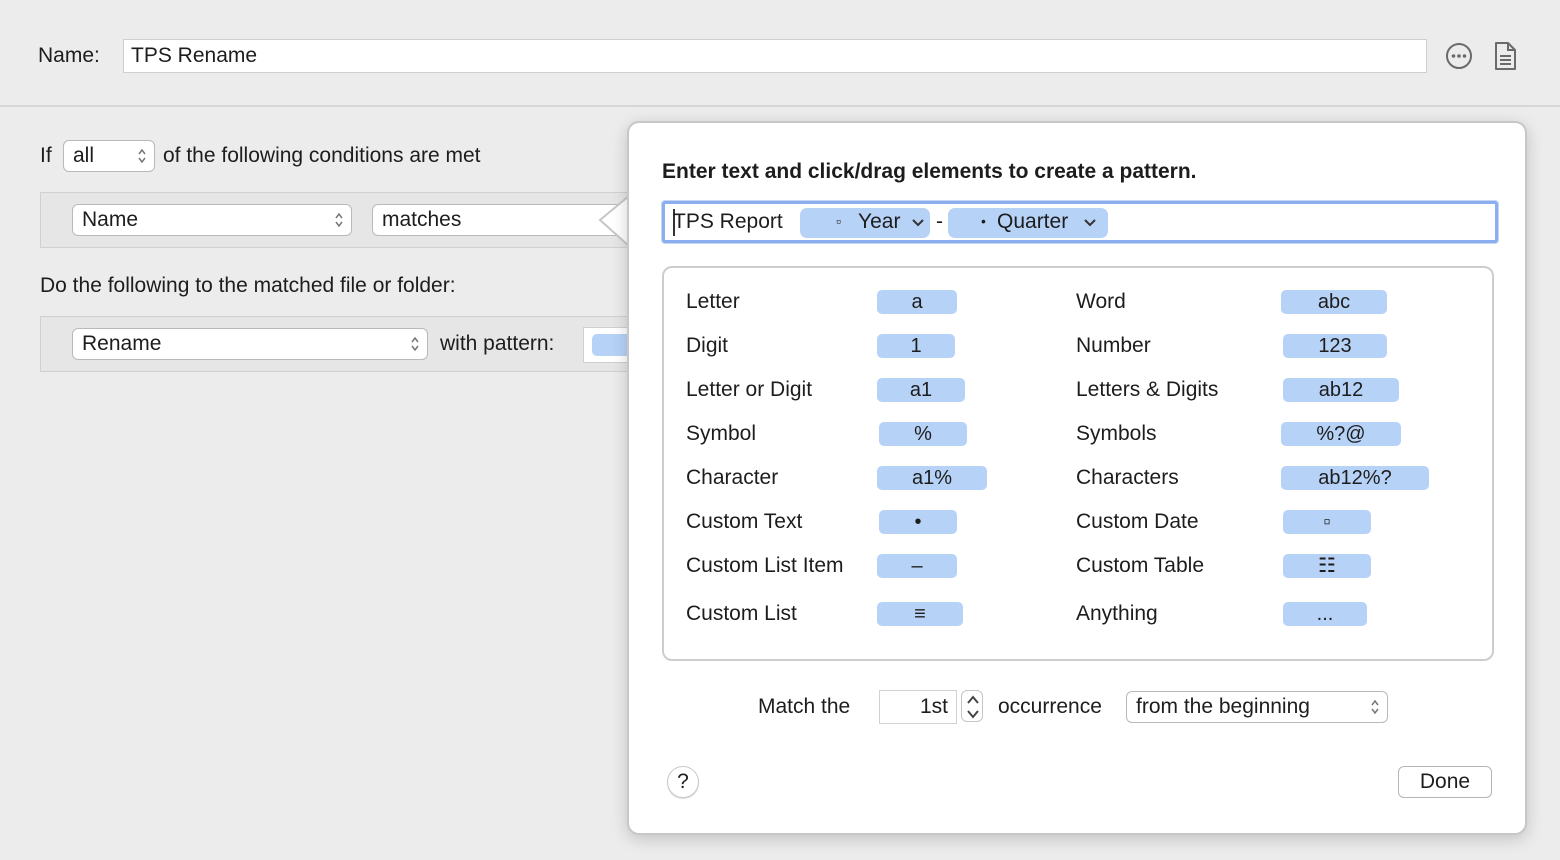  I want to click on rule-name-input, so click(775, 56).